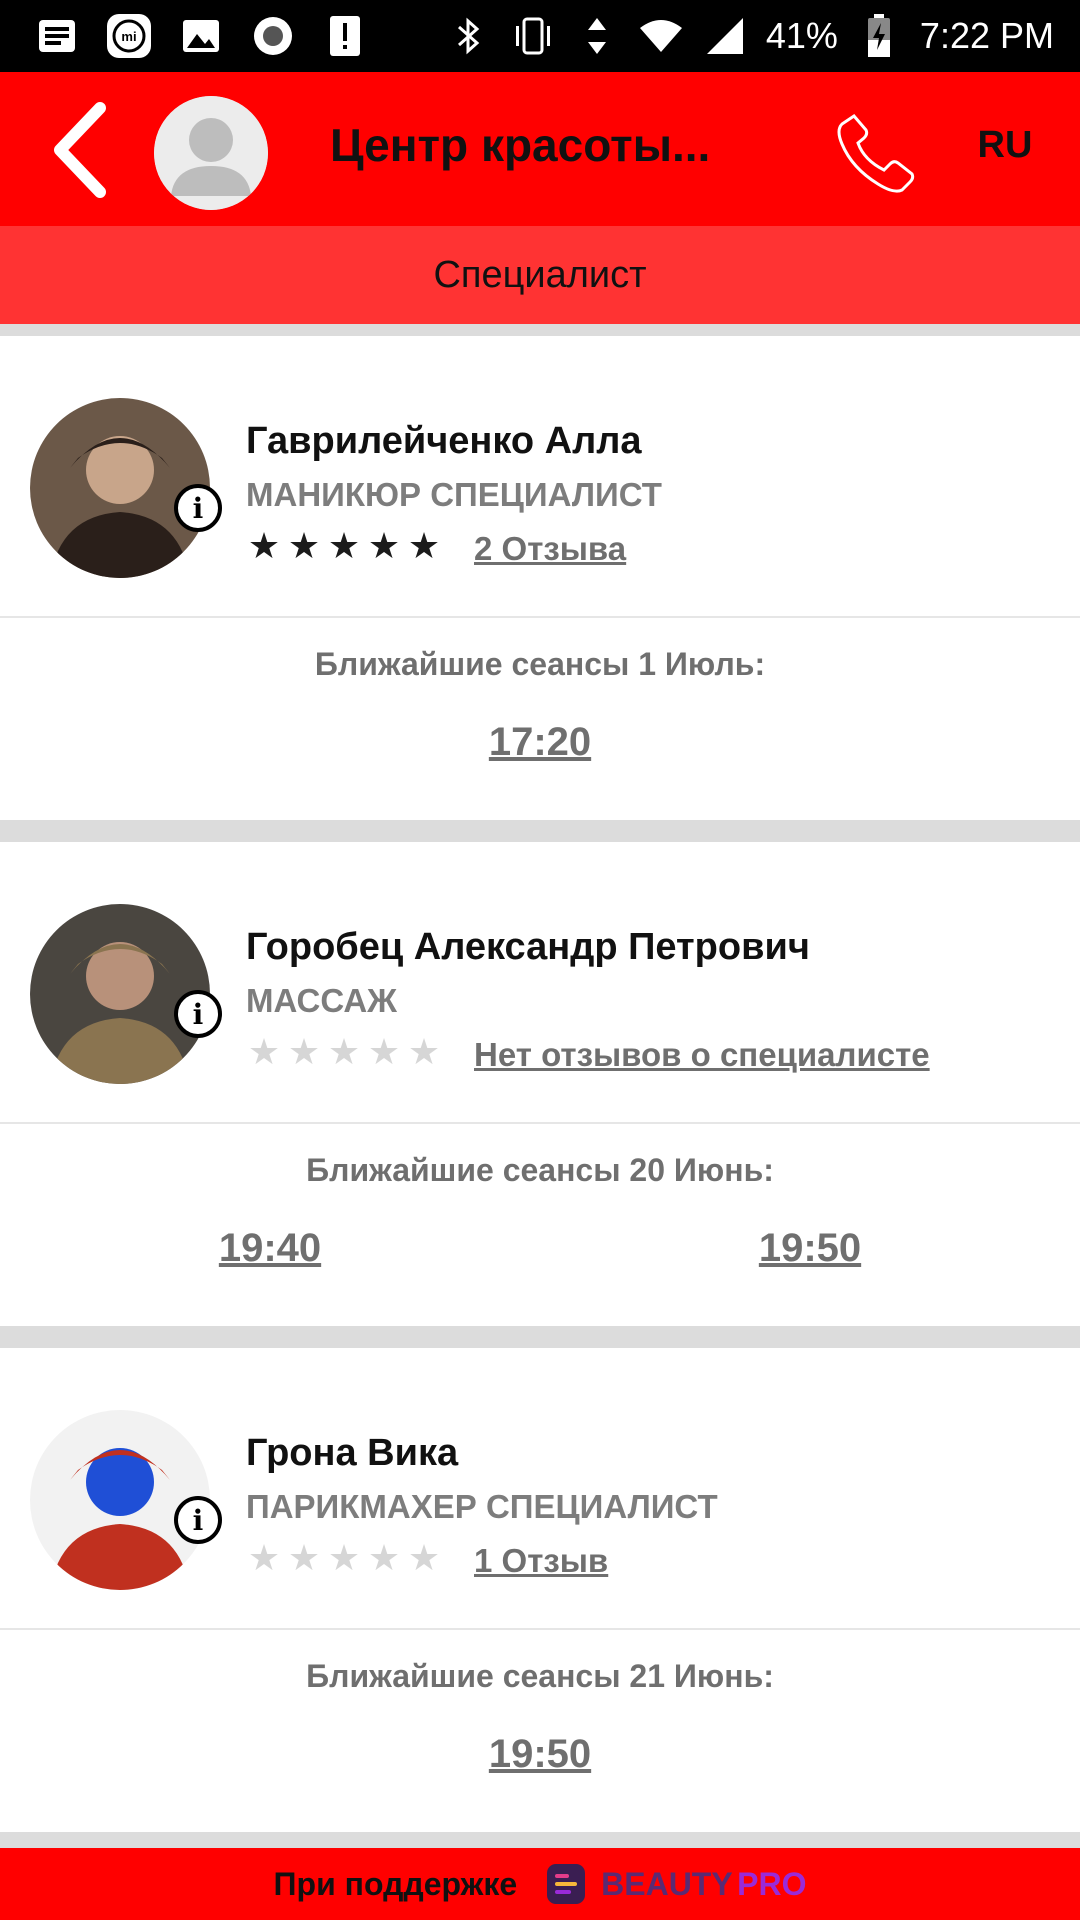  I want to click on section-title: Специалист, so click(540, 275).